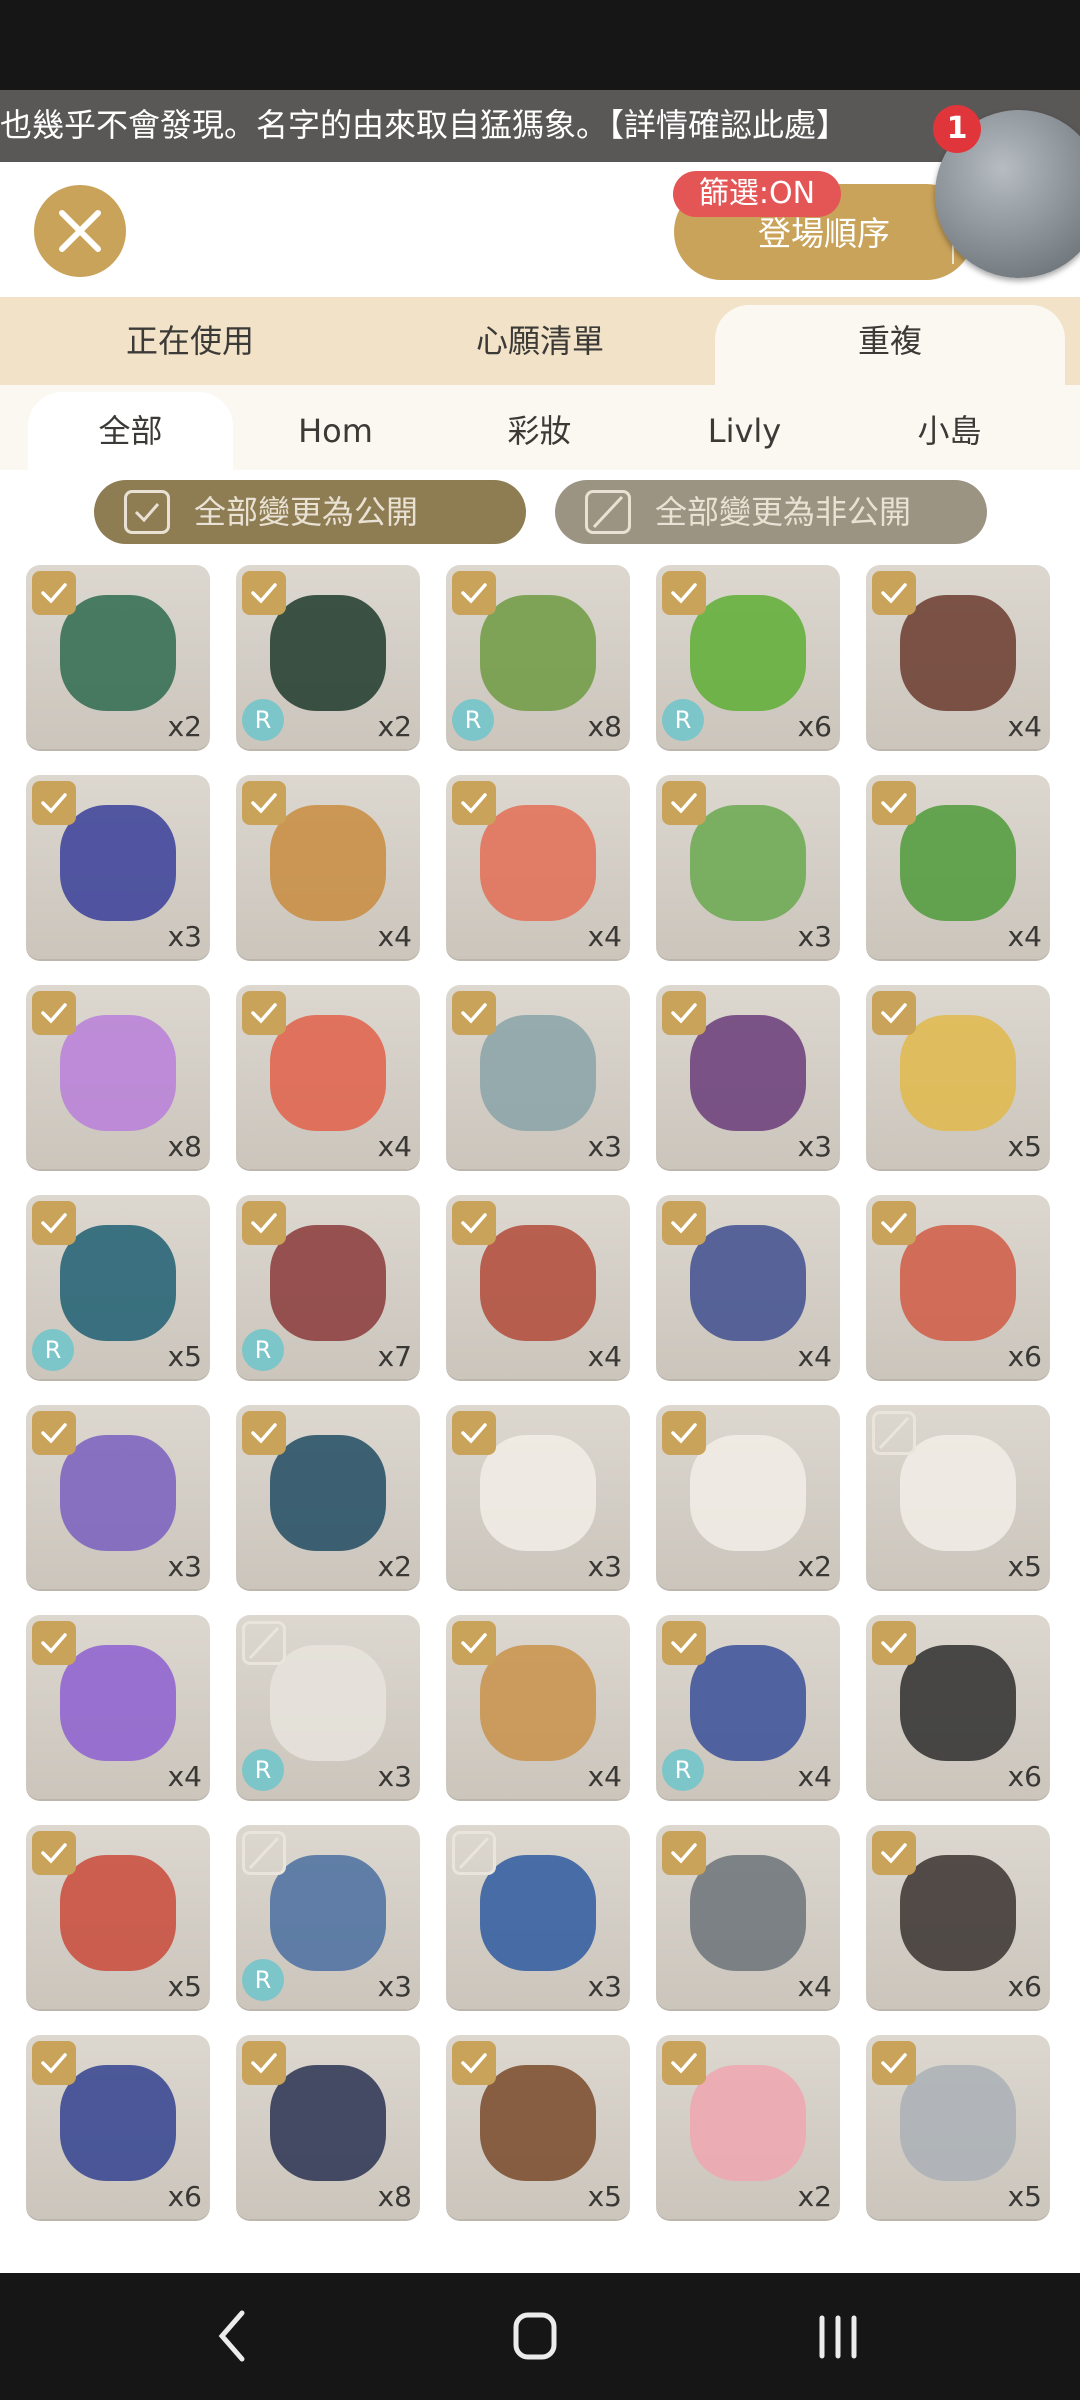 The width and height of the screenshot is (1080, 2400). Describe the element at coordinates (771, 512) in the screenshot. I see `set-all-private-button: 全部變更為非公開` at that location.